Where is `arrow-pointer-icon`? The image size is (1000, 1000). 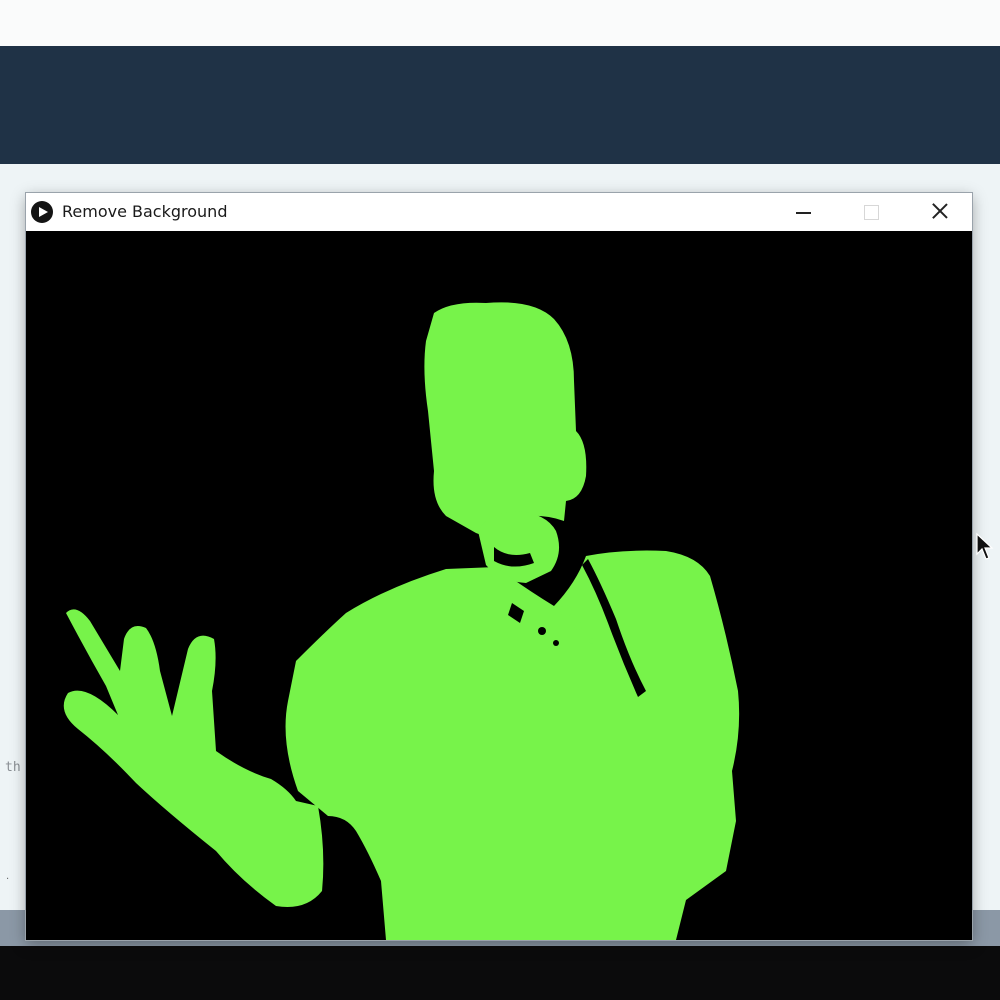
arrow-pointer-icon is located at coordinates (985, 546).